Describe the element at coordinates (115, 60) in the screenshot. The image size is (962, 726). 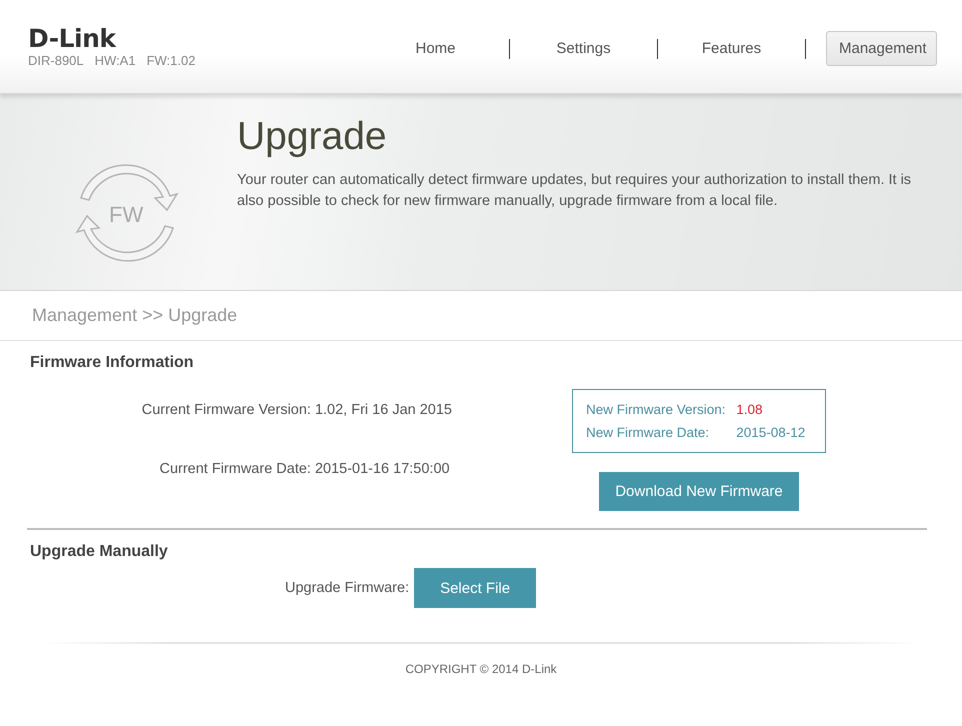
I see `model-info: HW:A1` at that location.